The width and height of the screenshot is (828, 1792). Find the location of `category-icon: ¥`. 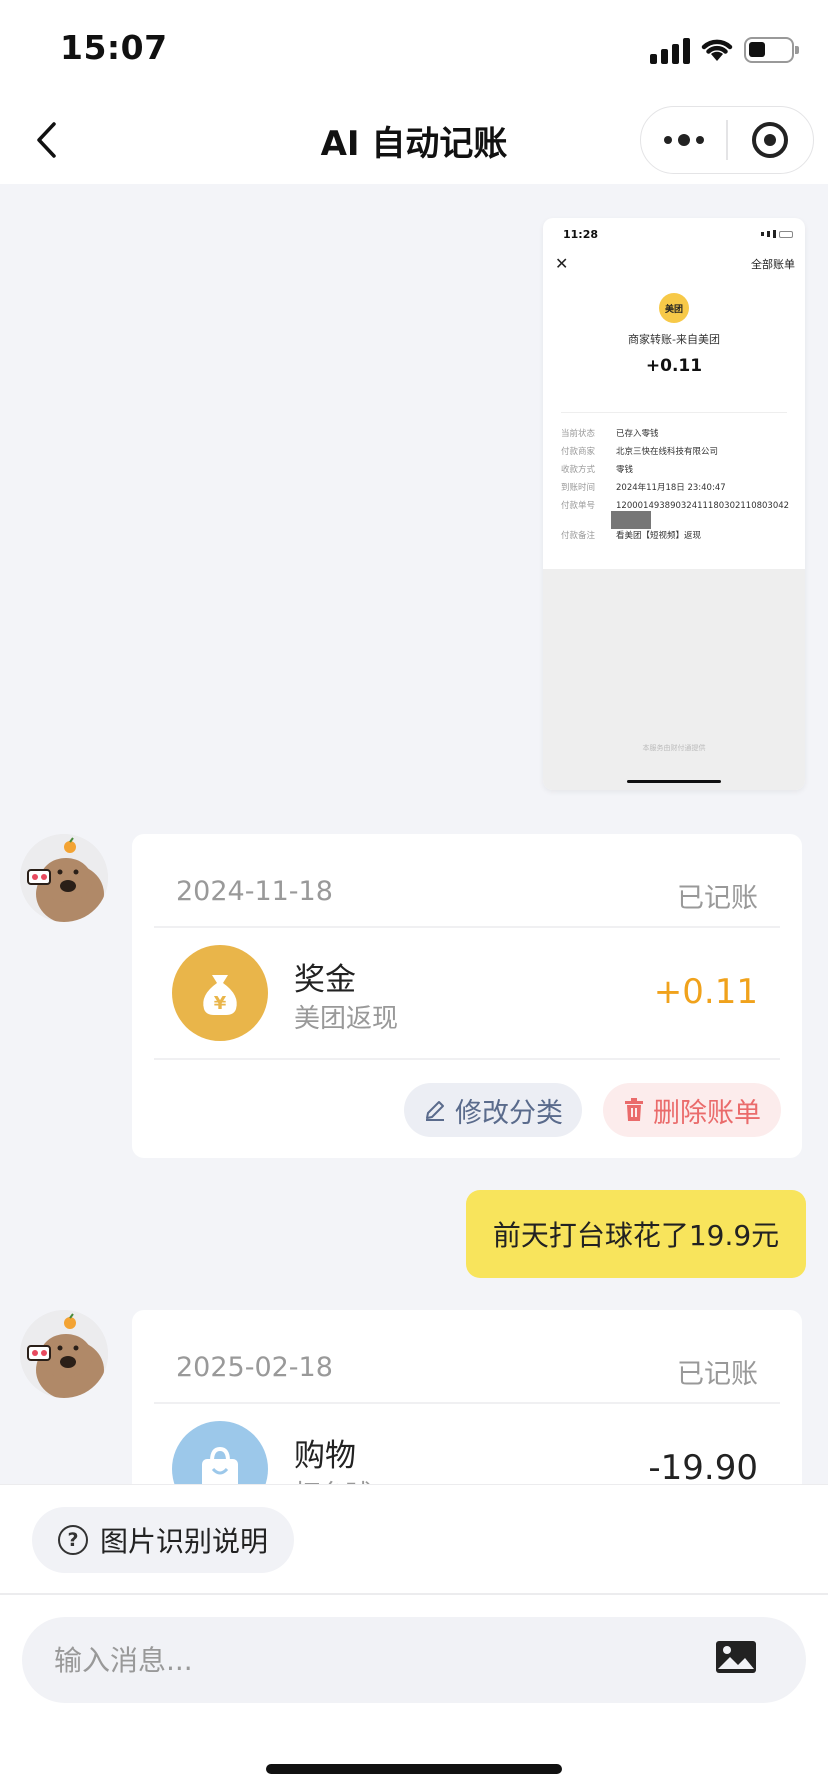

category-icon: ¥ is located at coordinates (220, 993).